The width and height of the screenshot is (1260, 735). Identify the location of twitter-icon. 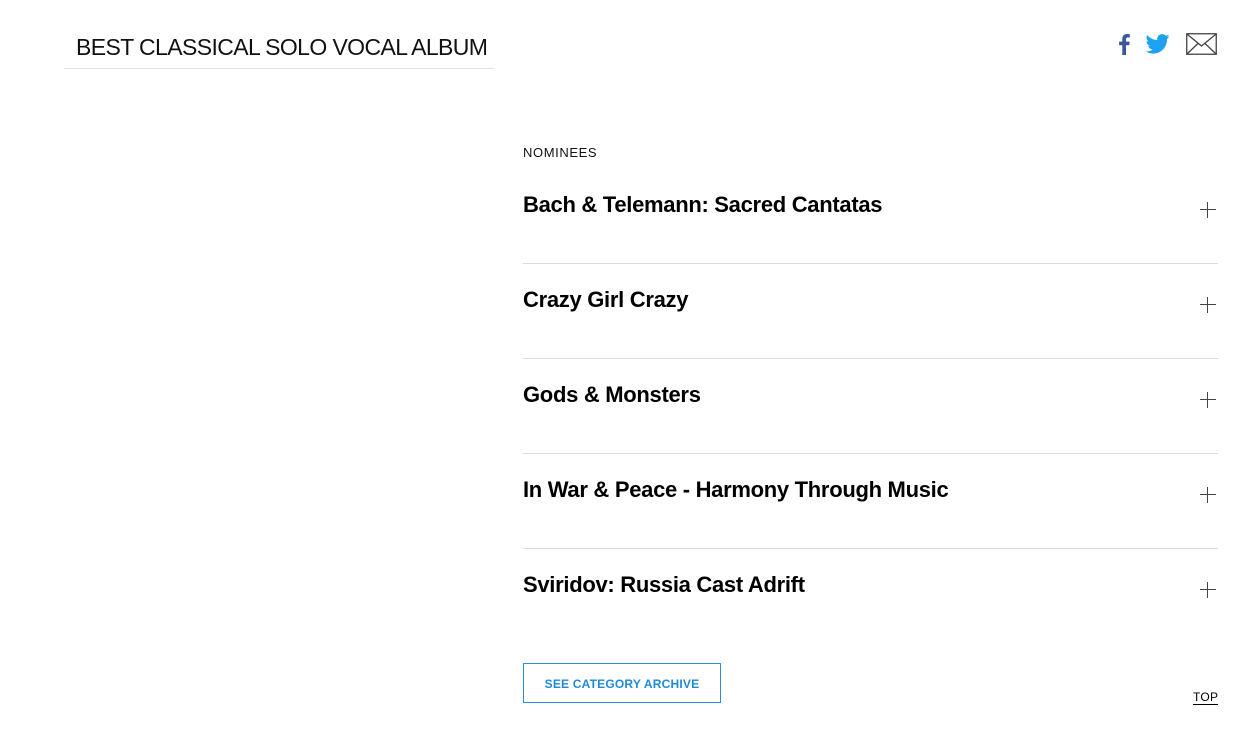
(1157, 44).